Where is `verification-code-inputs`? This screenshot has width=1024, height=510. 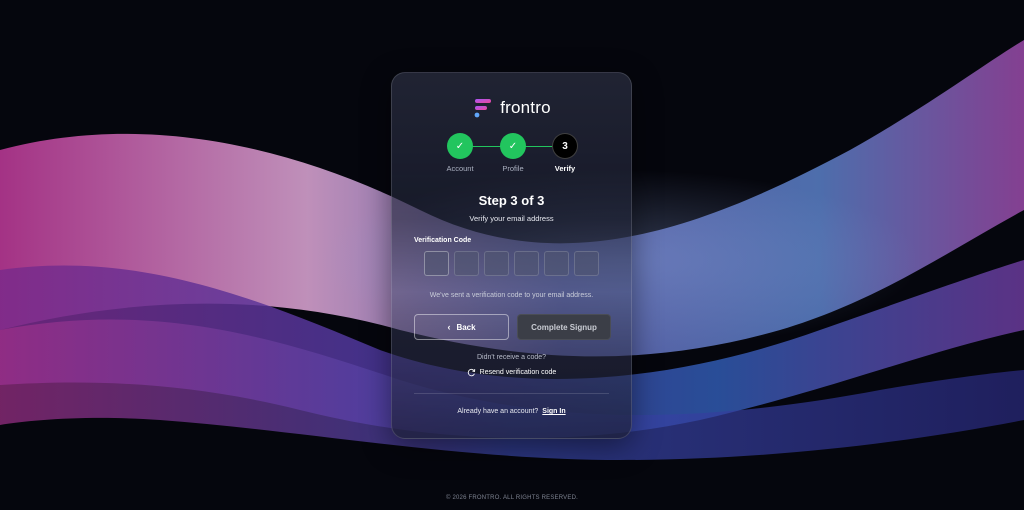
verification-code-inputs is located at coordinates (511, 263).